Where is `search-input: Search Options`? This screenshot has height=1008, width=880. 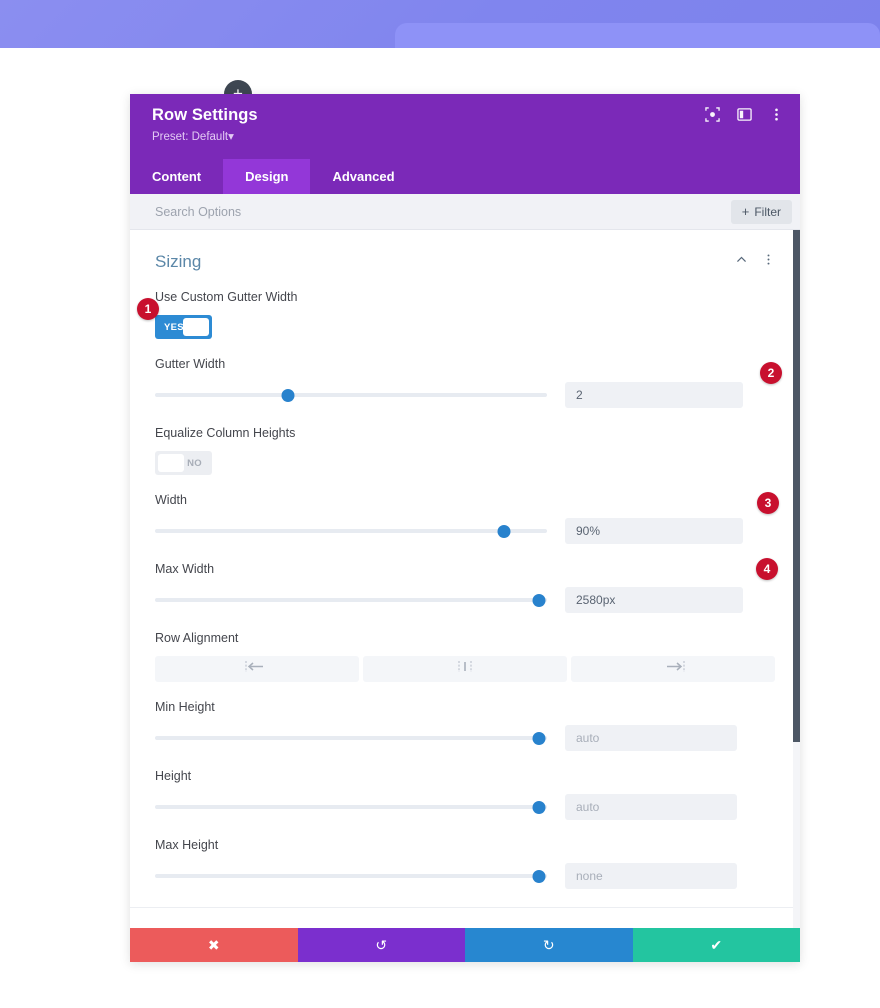 search-input: Search Options is located at coordinates (198, 212).